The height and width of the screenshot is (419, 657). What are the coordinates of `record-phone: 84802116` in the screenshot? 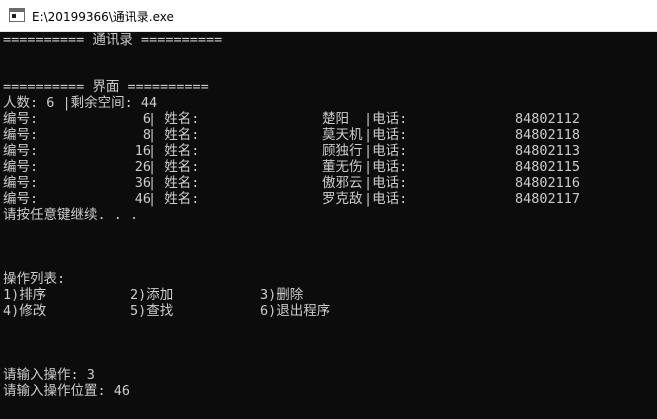 It's located at (548, 183).